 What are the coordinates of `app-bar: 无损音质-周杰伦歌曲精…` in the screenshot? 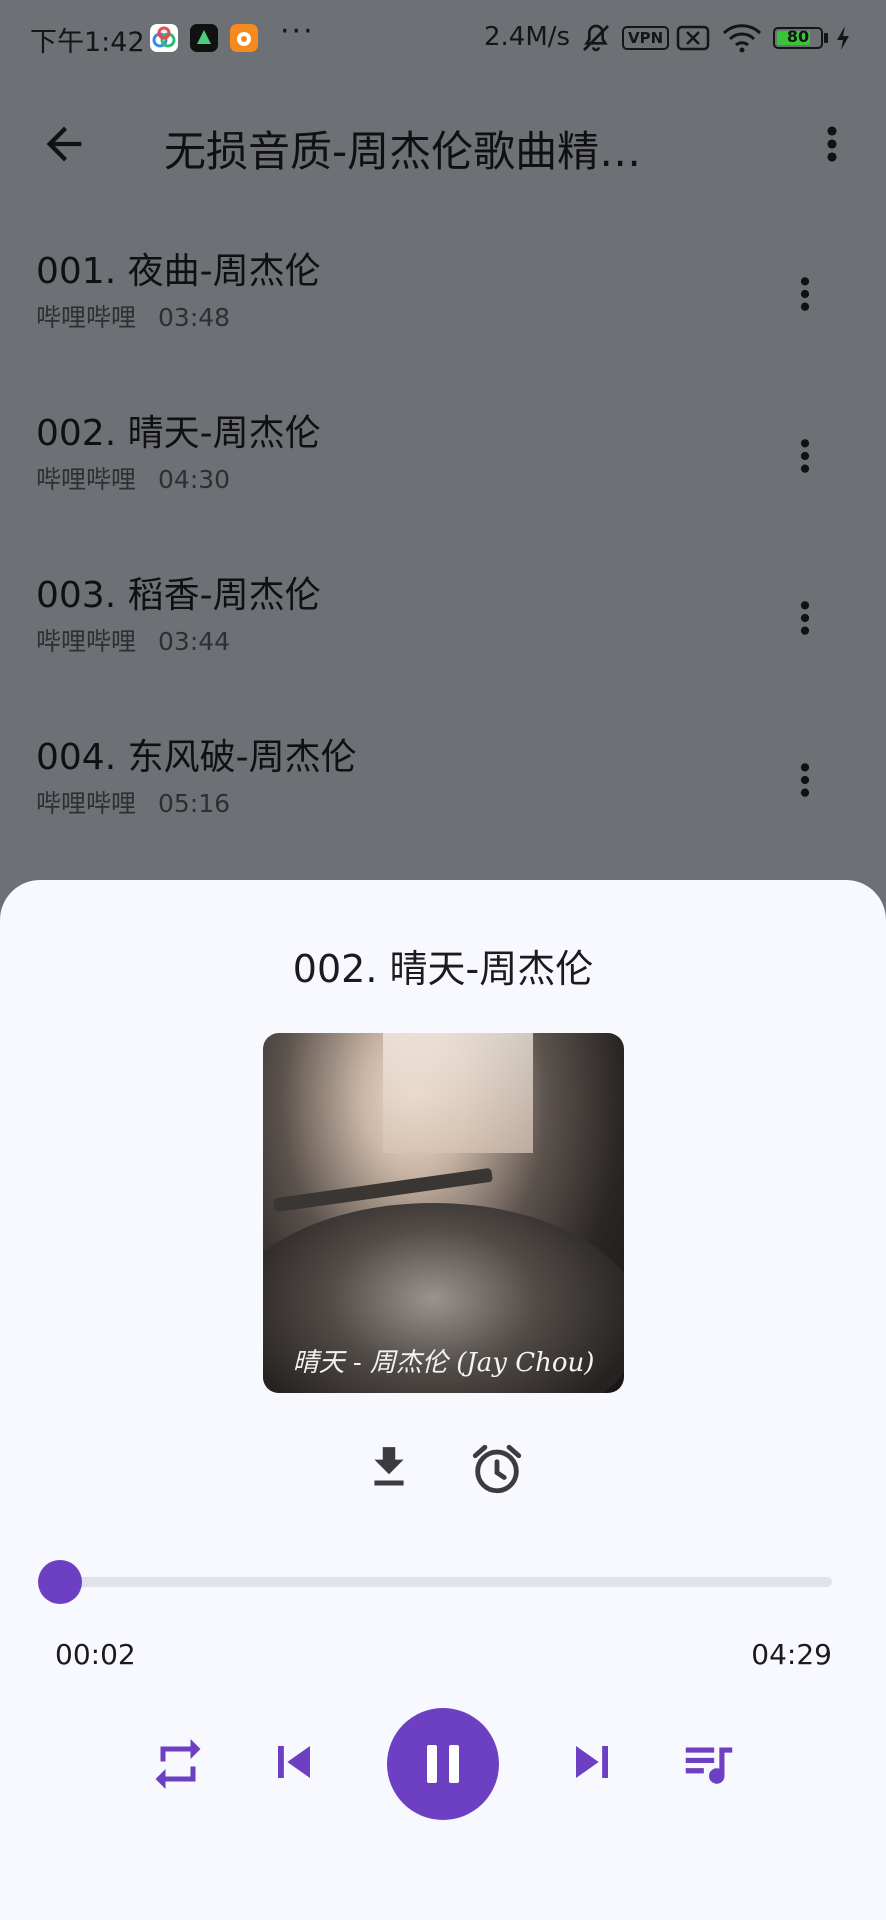 It's located at (443, 145).